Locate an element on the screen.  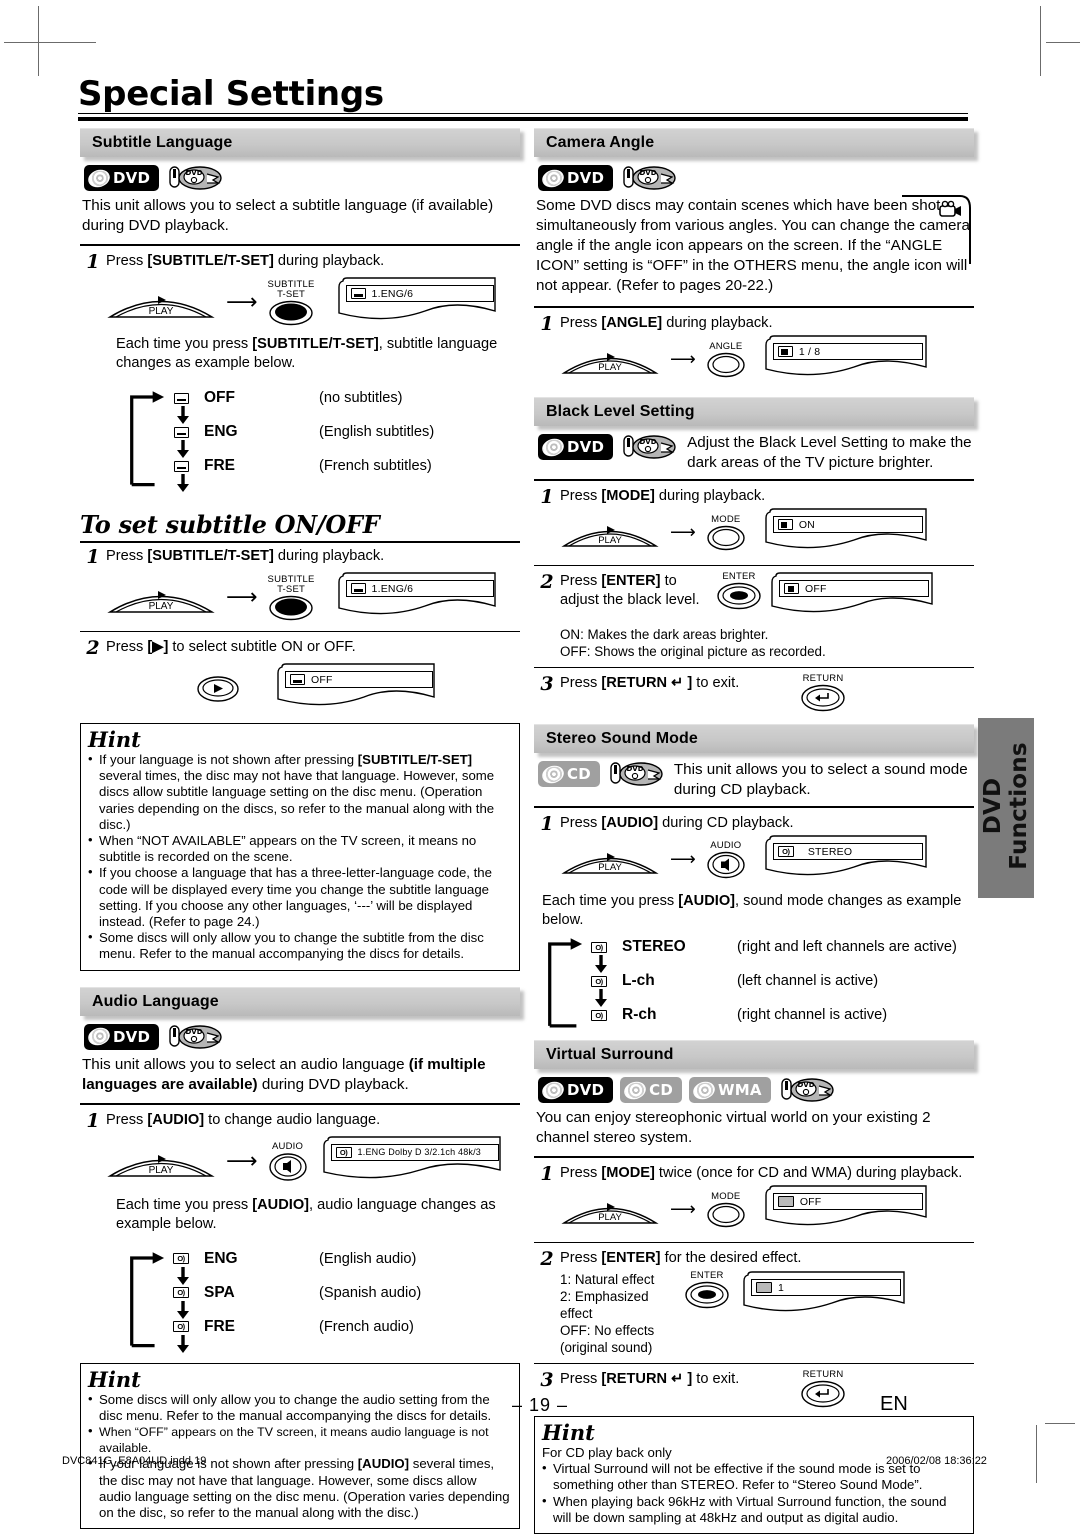
section-header-virtual-surround: Virtual Surround is located at coordinates (754, 1054).